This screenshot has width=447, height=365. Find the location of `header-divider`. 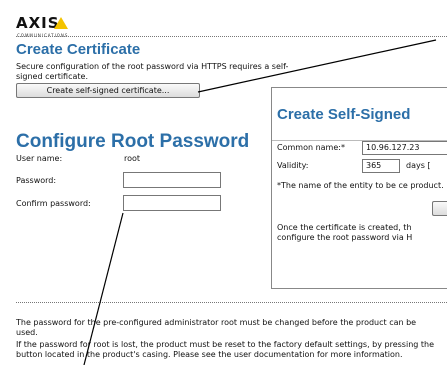

header-divider is located at coordinates (231, 36).